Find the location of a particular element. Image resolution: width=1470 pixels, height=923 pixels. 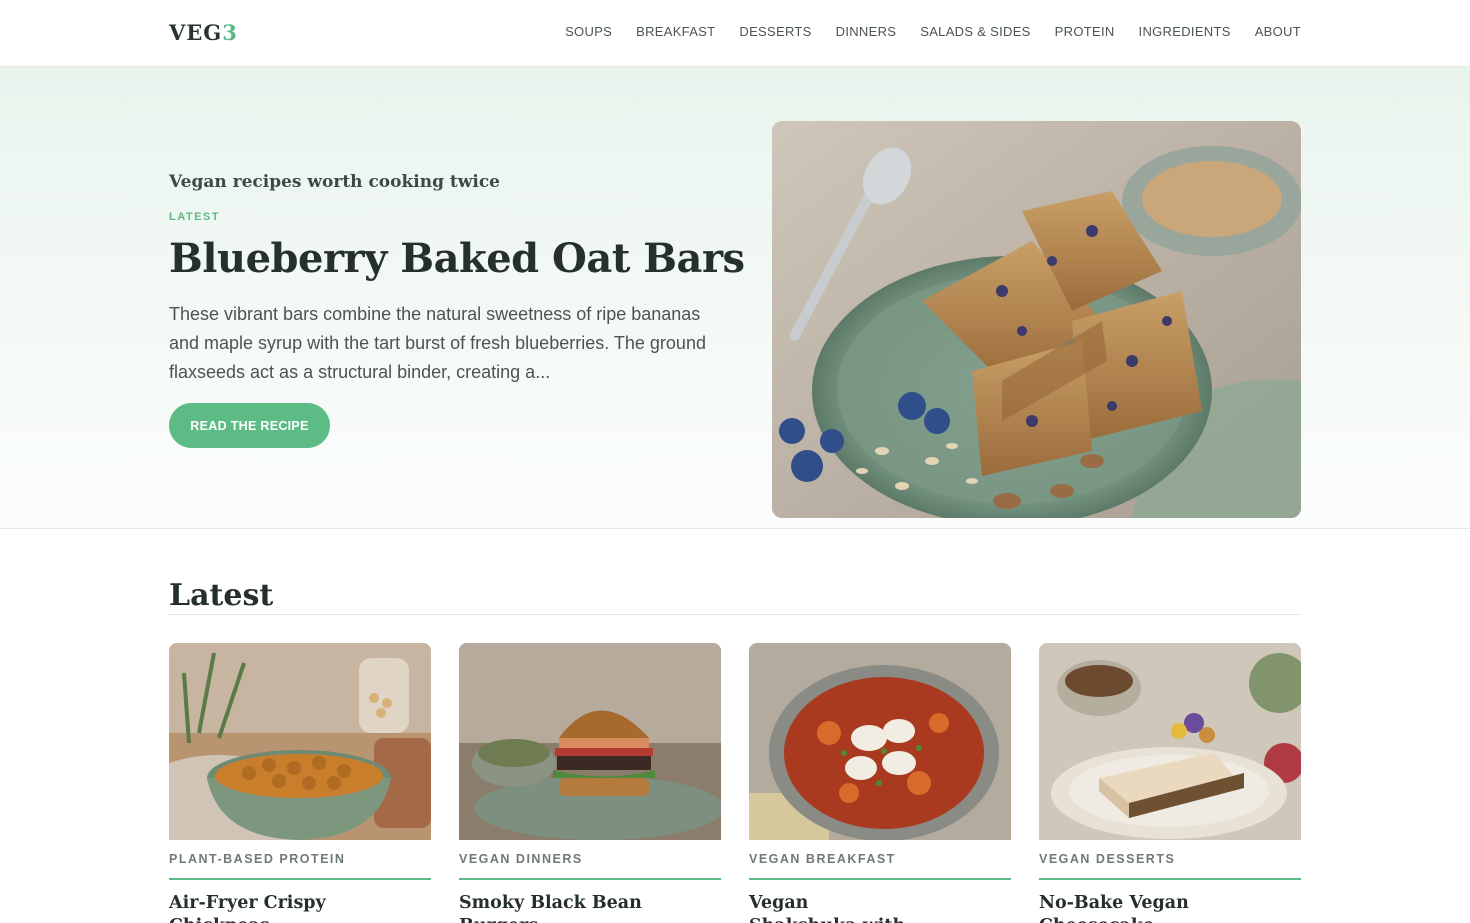

hero-title: Blueberry Baked Oat Bars is located at coordinates (457, 258).